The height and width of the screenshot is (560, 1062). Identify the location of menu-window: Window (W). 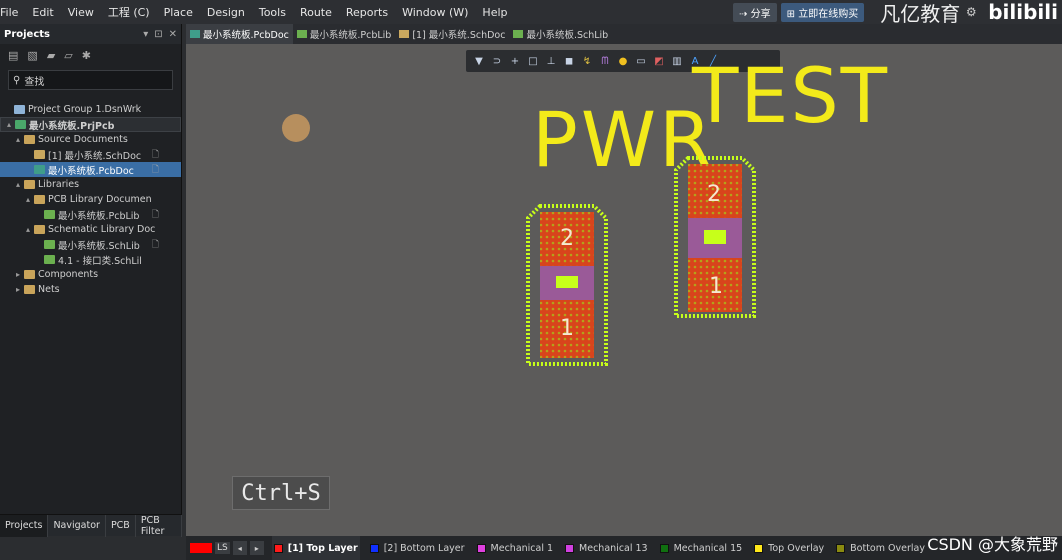
(439, 12).